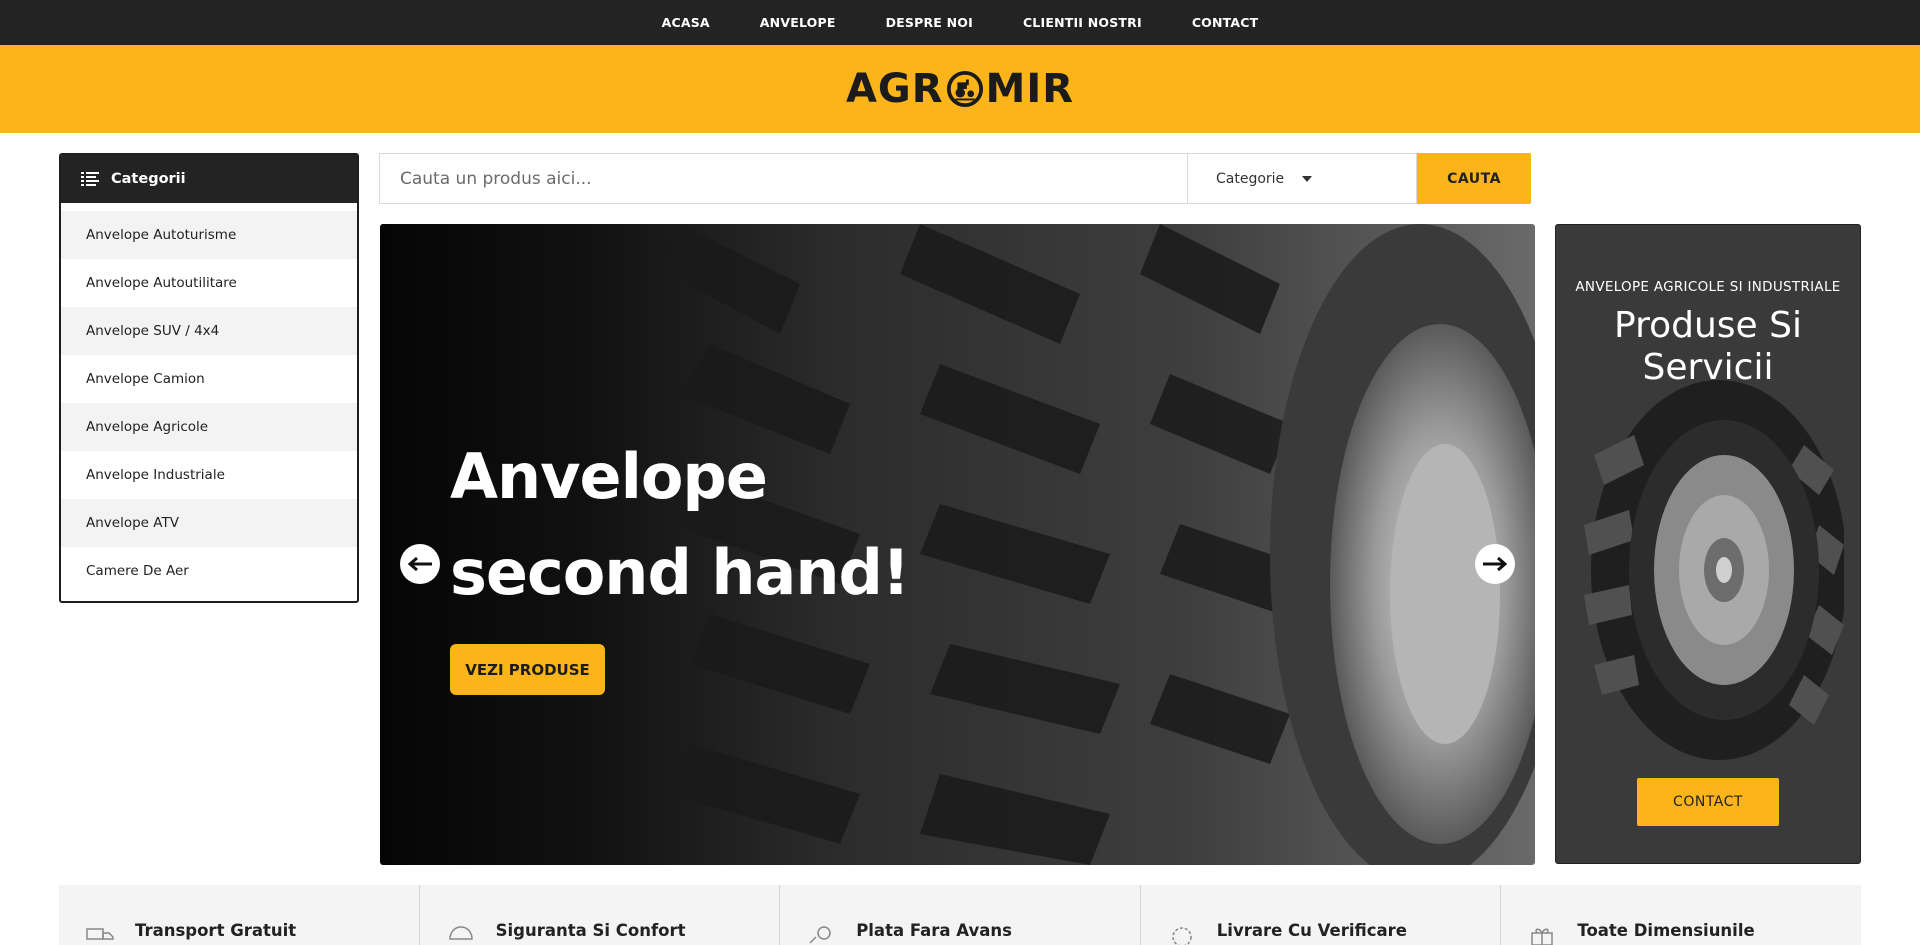  What do you see at coordinates (1542, 936) in the screenshot?
I see `gift-icon` at bounding box center [1542, 936].